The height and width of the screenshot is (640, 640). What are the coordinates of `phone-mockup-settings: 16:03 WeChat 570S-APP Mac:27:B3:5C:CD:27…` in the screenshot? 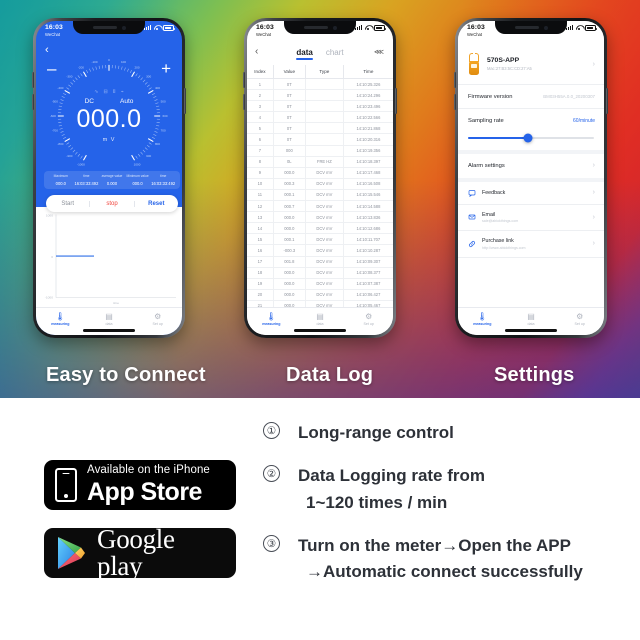 It's located at (531, 178).